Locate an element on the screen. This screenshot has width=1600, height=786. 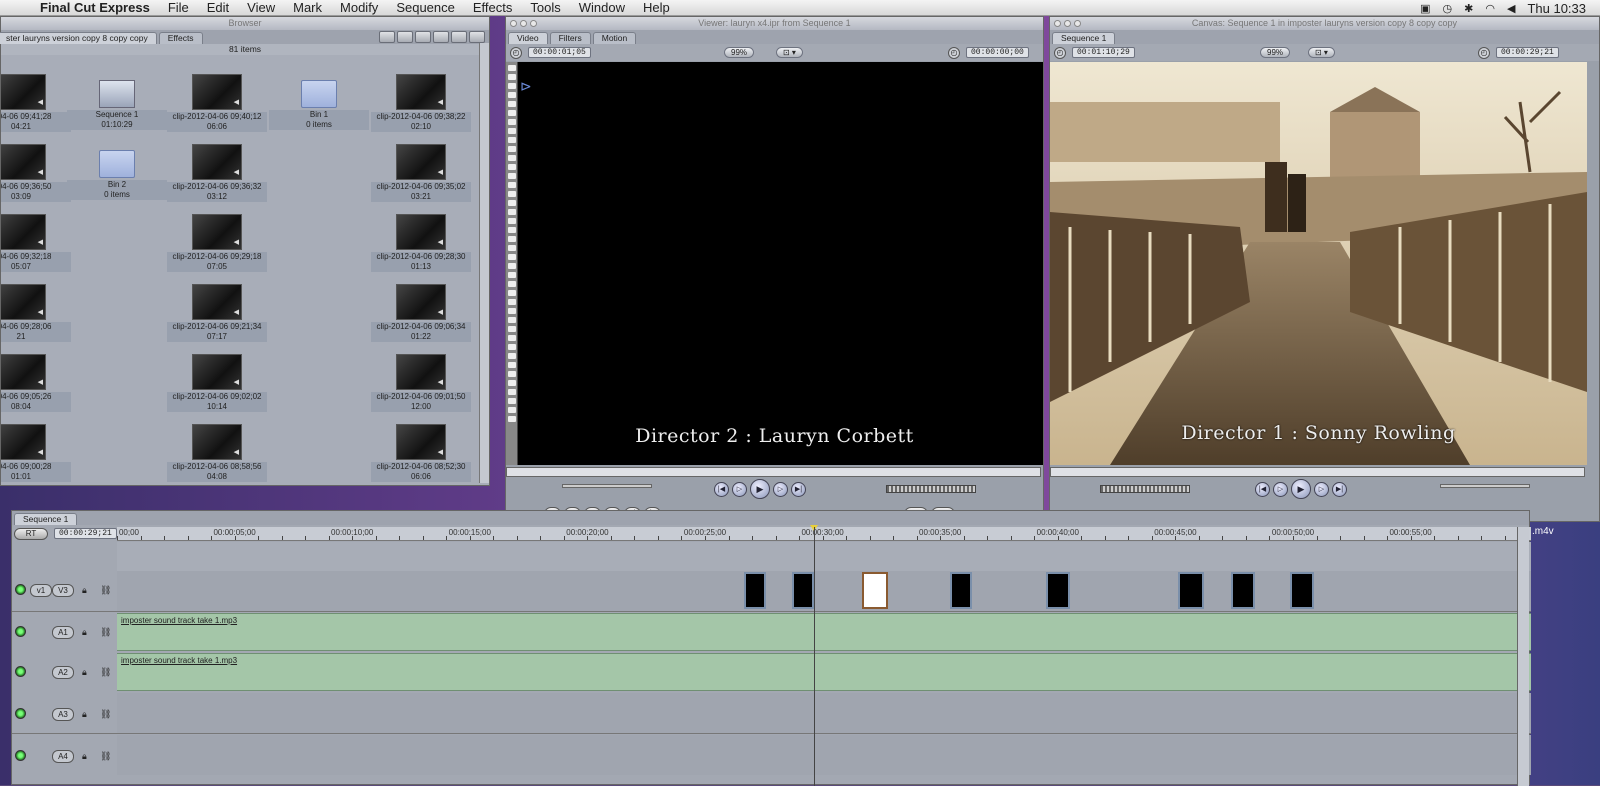
canvas-zoom: 99% is located at coordinates (1275, 52).